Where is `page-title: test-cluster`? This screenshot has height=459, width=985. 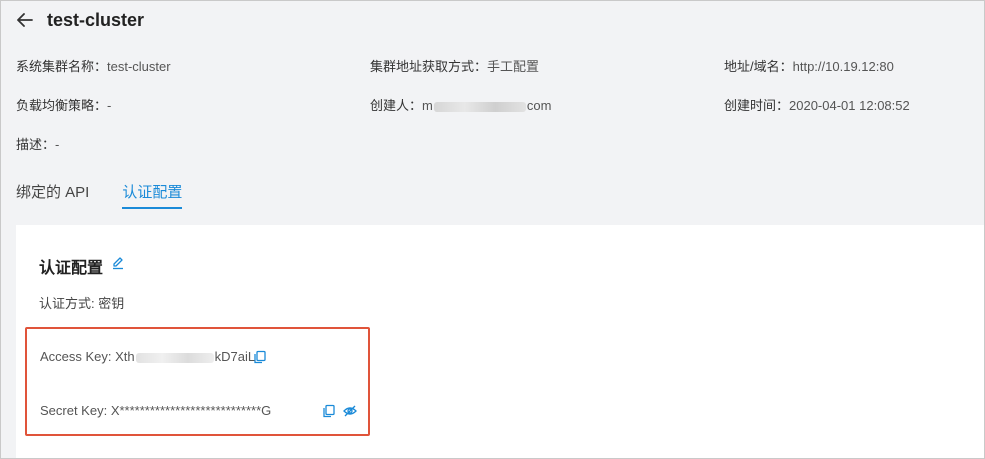
page-title: test-cluster is located at coordinates (96, 20).